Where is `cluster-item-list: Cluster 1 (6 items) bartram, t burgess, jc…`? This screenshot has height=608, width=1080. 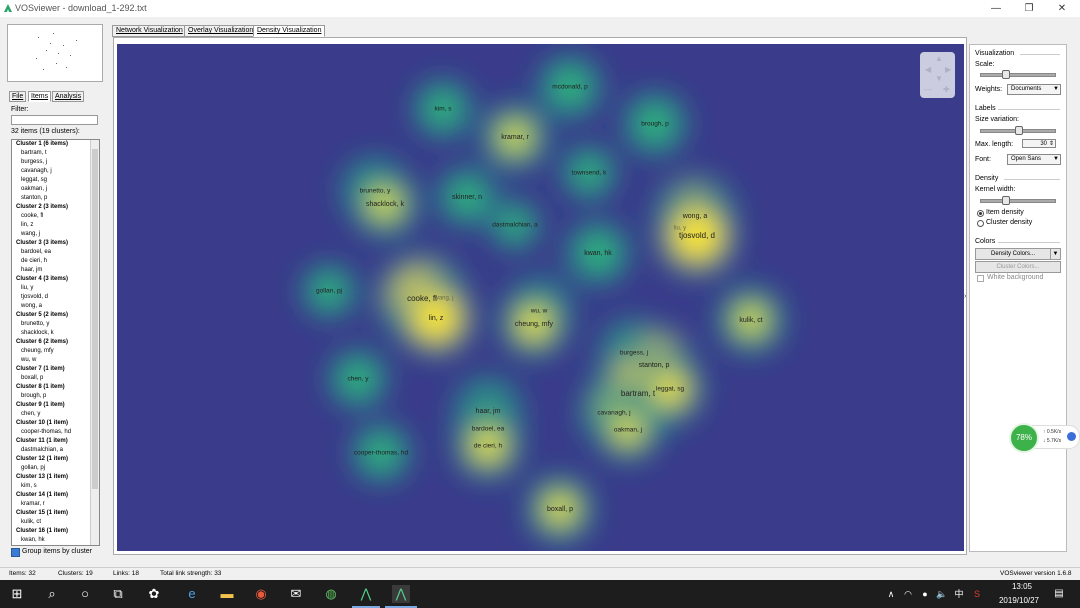
cluster-item-list: Cluster 1 (6 items) bartram, t burgess, jc… is located at coordinates (55, 342).